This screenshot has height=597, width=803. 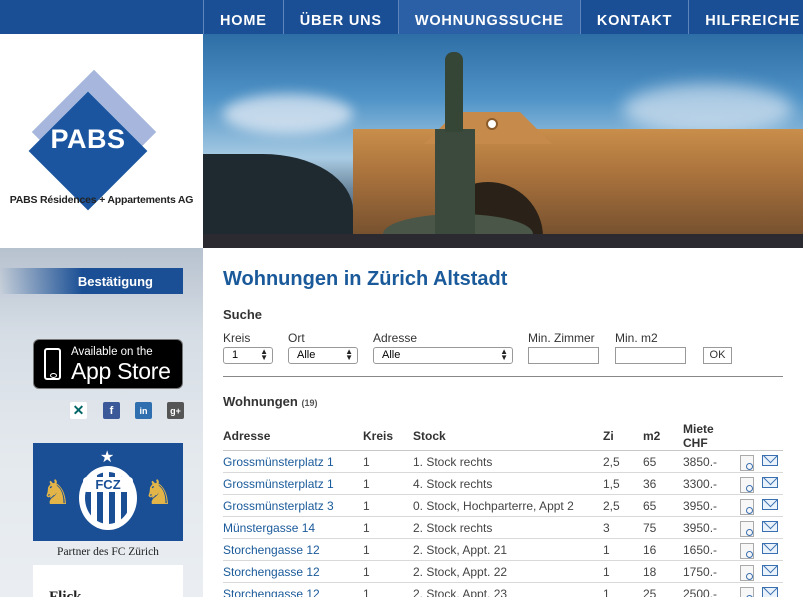 I want to click on lion-right-icon: ♞, so click(x=158, y=493).